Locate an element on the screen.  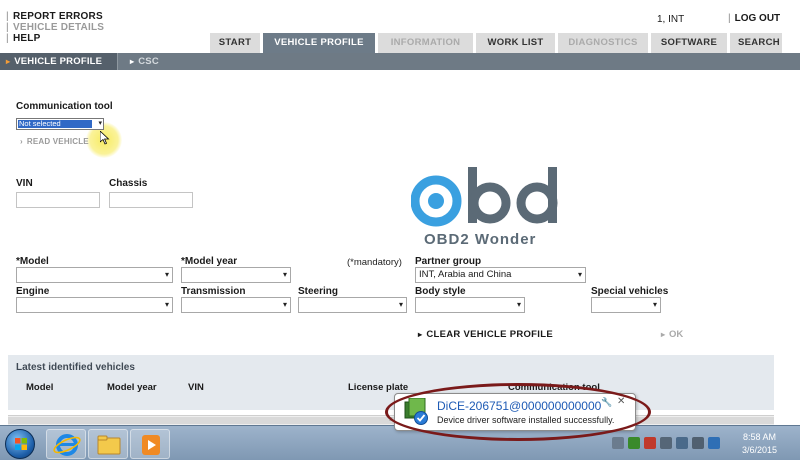
speaker-icon is located at coordinates (698, 443).